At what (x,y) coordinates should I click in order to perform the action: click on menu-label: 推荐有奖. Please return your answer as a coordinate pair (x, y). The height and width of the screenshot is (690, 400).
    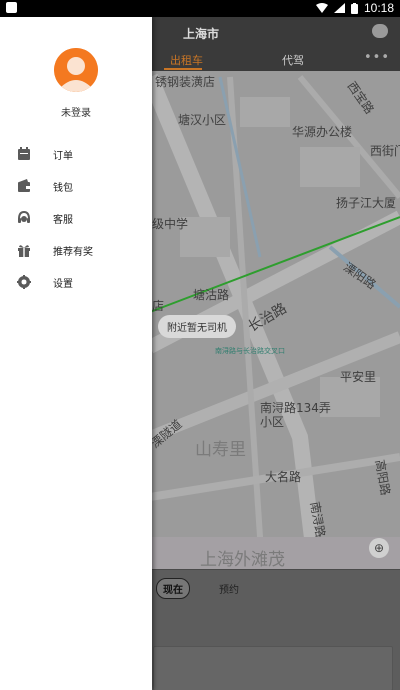
    Looking at the image, I should click on (73, 252).